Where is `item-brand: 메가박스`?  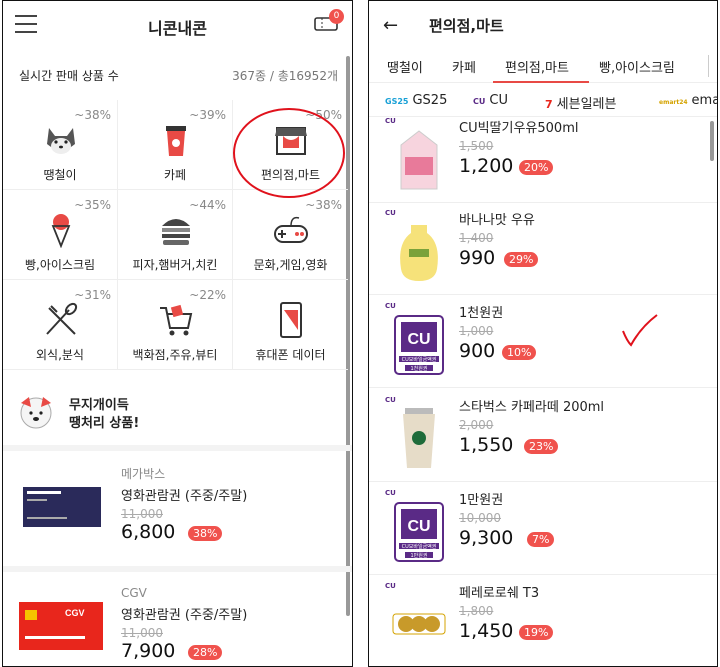
item-brand: 메가박스 is located at coordinates (143, 474).